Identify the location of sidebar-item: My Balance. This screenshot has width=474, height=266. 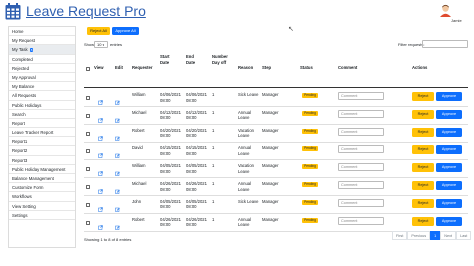
(42, 87).